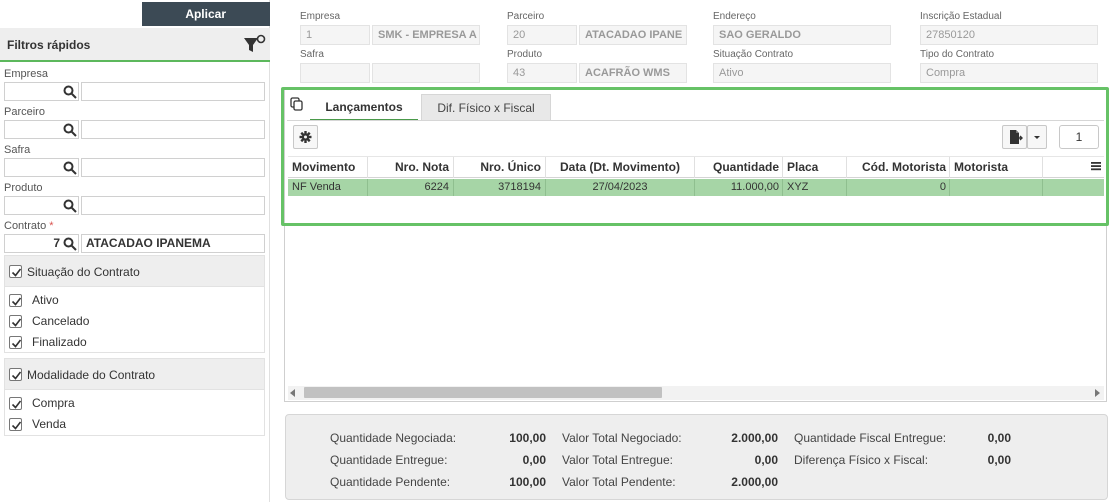  I want to click on option-label: Venda, so click(49, 424).